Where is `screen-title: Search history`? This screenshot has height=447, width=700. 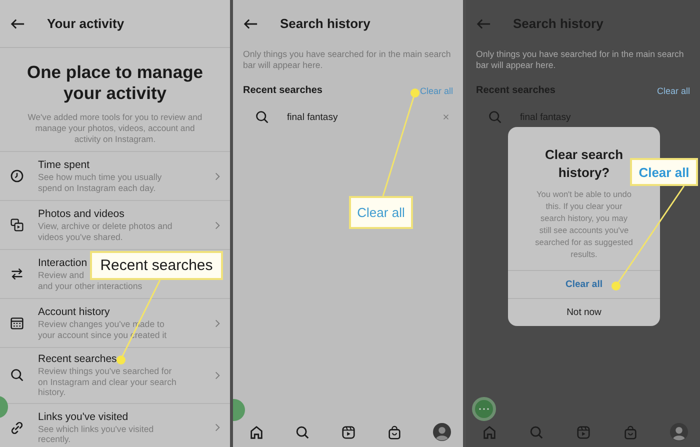
screen-title: Search history is located at coordinates (325, 23).